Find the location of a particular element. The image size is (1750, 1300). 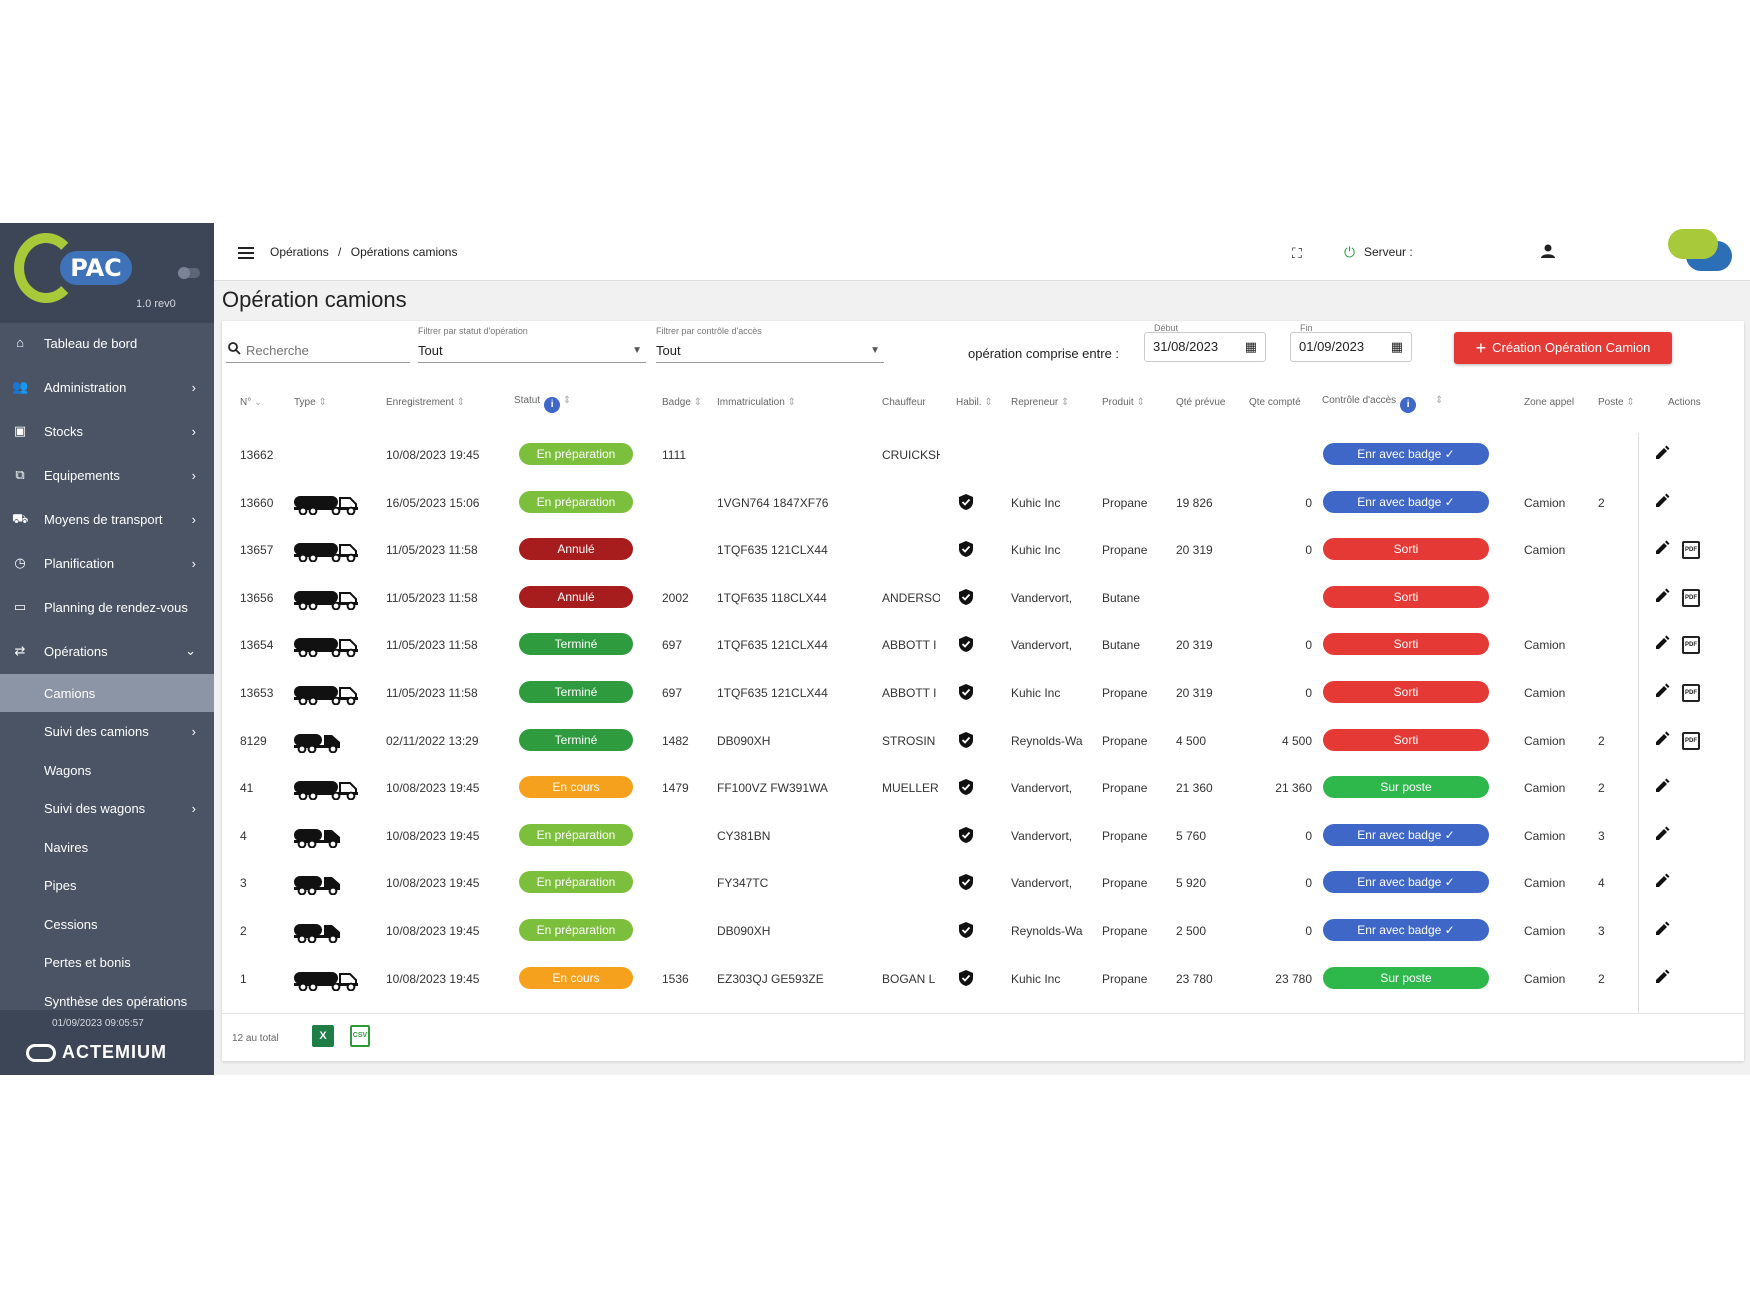

semi-truck-icon is located at coordinates (327, 980).